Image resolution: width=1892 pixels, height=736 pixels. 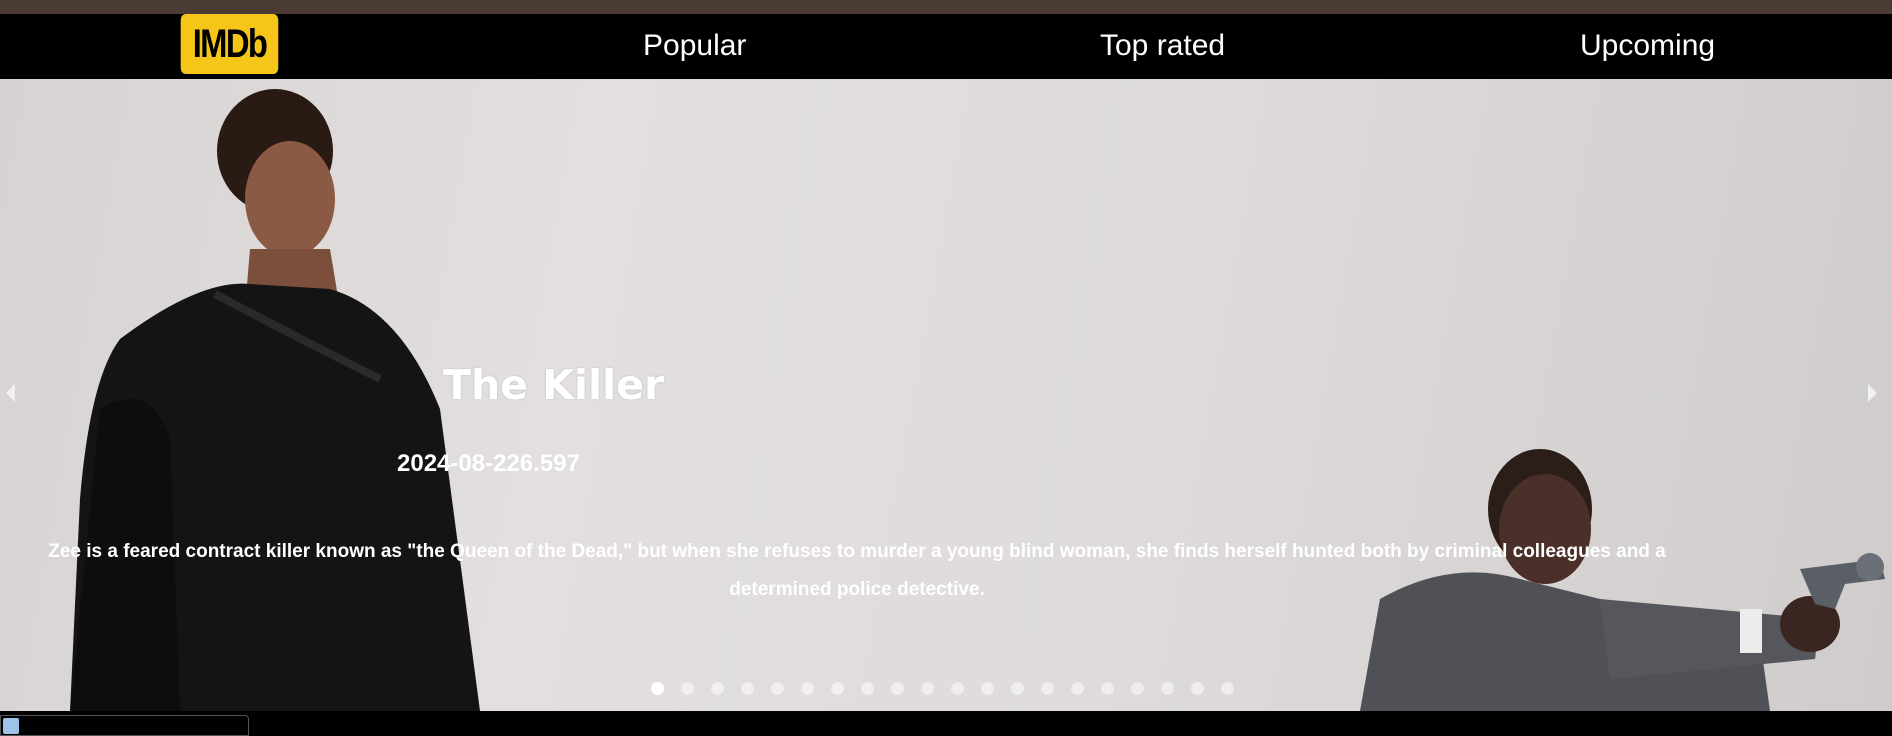 What do you see at coordinates (488, 463) in the screenshot?
I see `movie-release-rating: 2024-08-226.597` at bounding box center [488, 463].